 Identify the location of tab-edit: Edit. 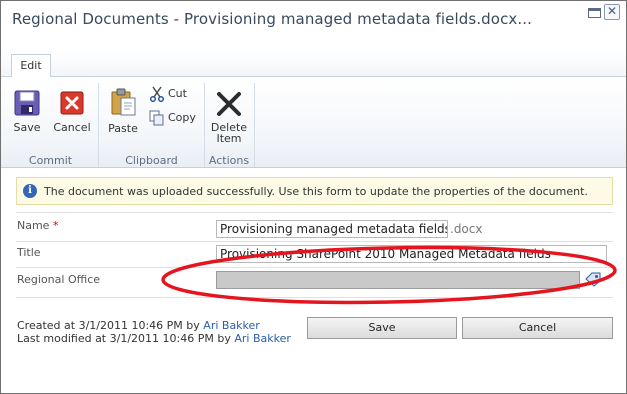
(31, 65).